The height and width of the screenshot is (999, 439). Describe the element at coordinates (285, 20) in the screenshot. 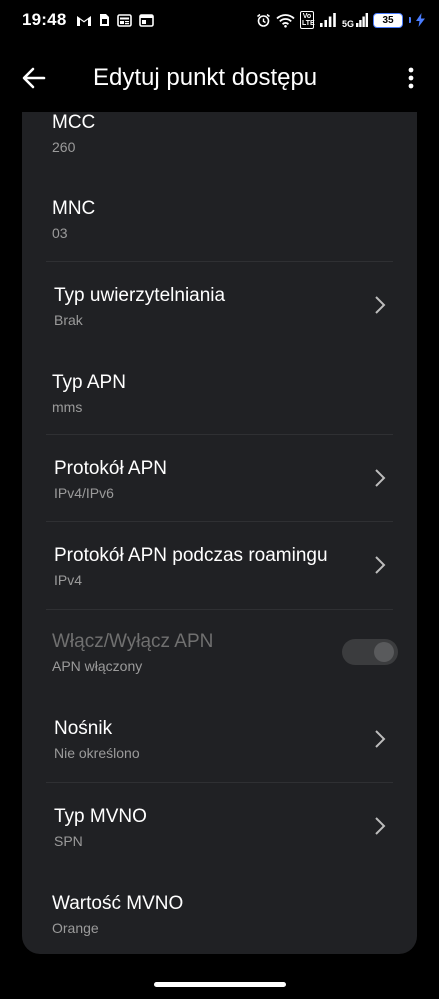

I see `wifi-icon` at that location.